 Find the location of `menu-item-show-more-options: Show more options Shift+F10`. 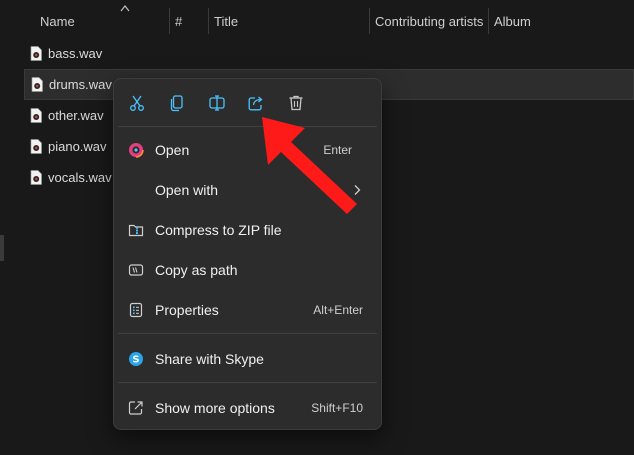

menu-item-show-more-options: Show more options Shift+F10 is located at coordinates (247, 408).